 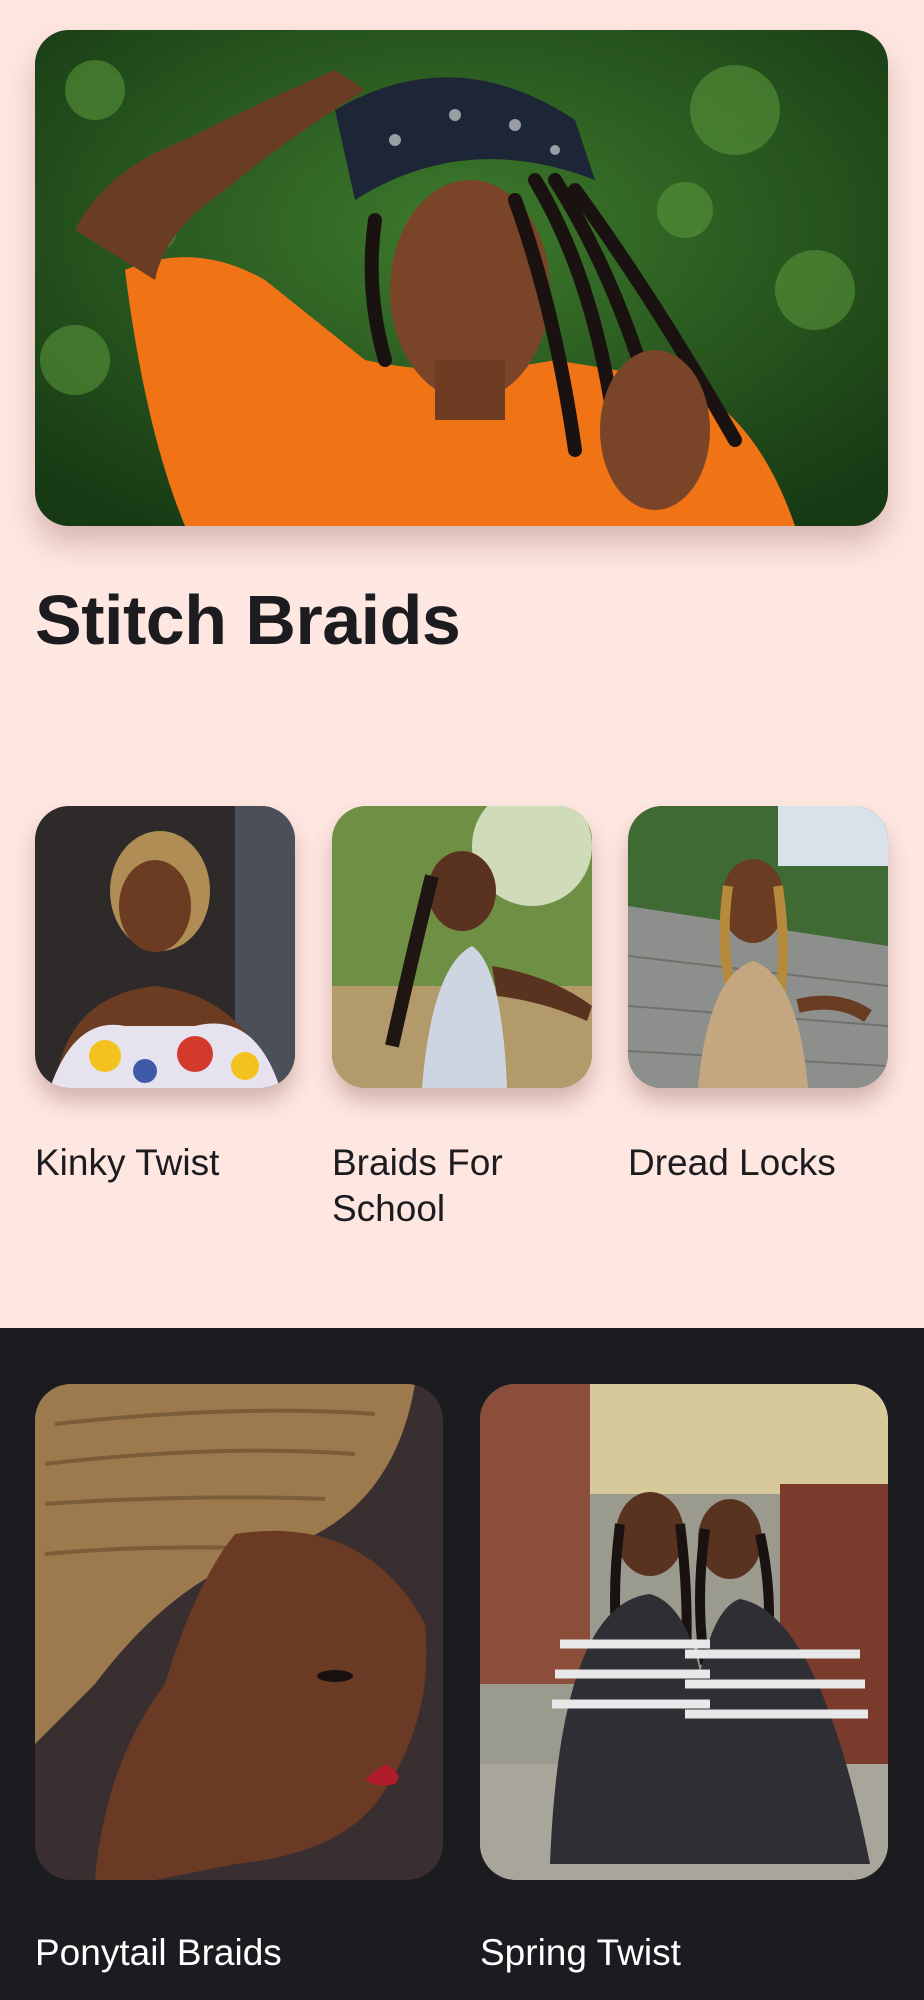 I want to click on featured-card-ponytail-braids, so click(x=239, y=1632).